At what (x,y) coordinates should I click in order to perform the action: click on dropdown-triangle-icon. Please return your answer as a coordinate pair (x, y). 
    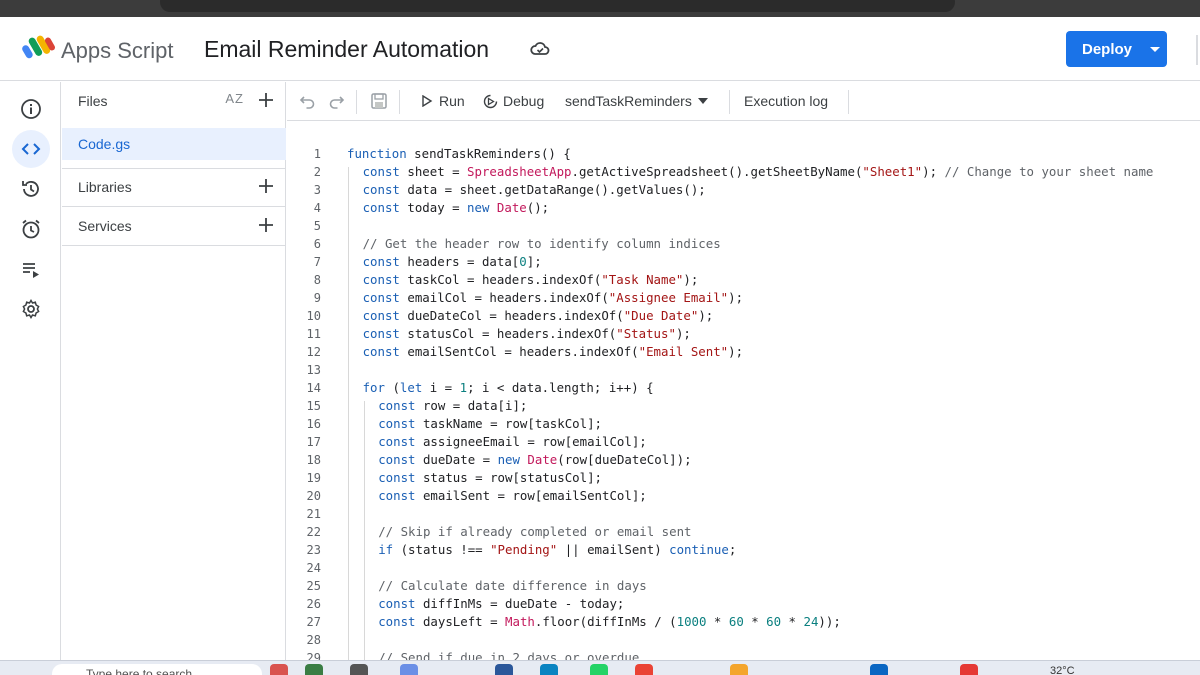
    Looking at the image, I should click on (702, 101).